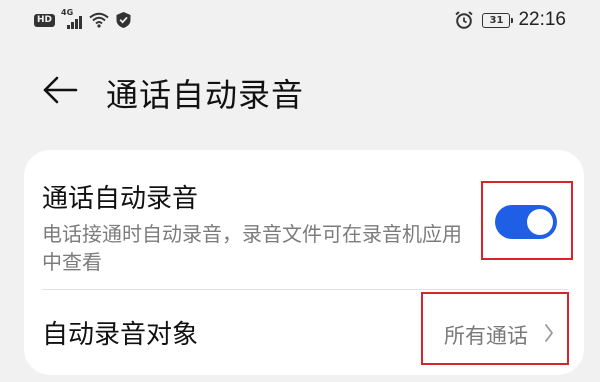 The height and width of the screenshot is (382, 600). I want to click on status-time: 22:16, so click(542, 19).